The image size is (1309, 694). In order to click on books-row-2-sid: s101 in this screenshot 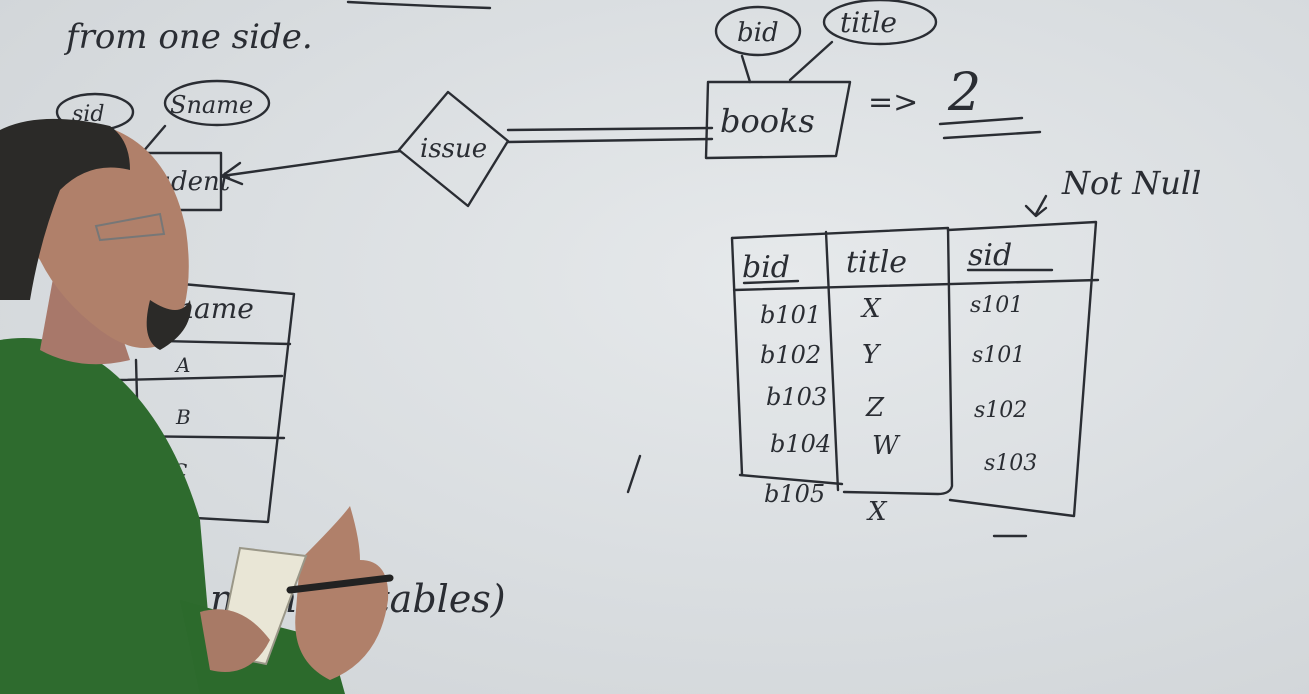, I will do `click(998, 355)`.